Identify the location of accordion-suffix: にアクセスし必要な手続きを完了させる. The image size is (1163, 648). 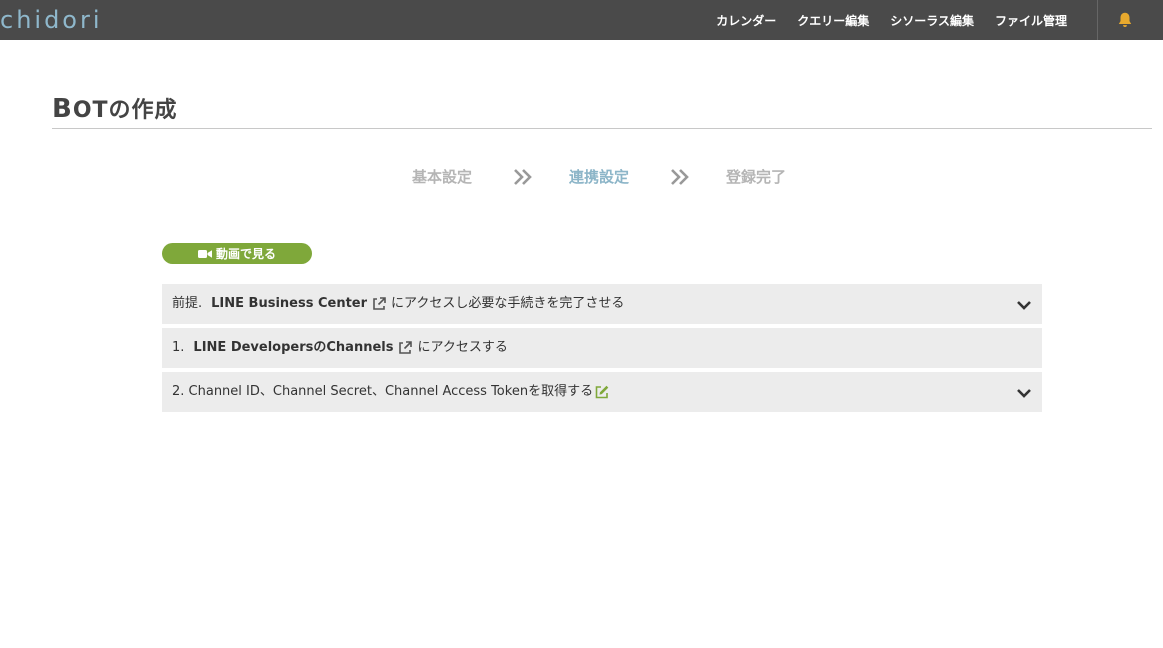
(508, 303).